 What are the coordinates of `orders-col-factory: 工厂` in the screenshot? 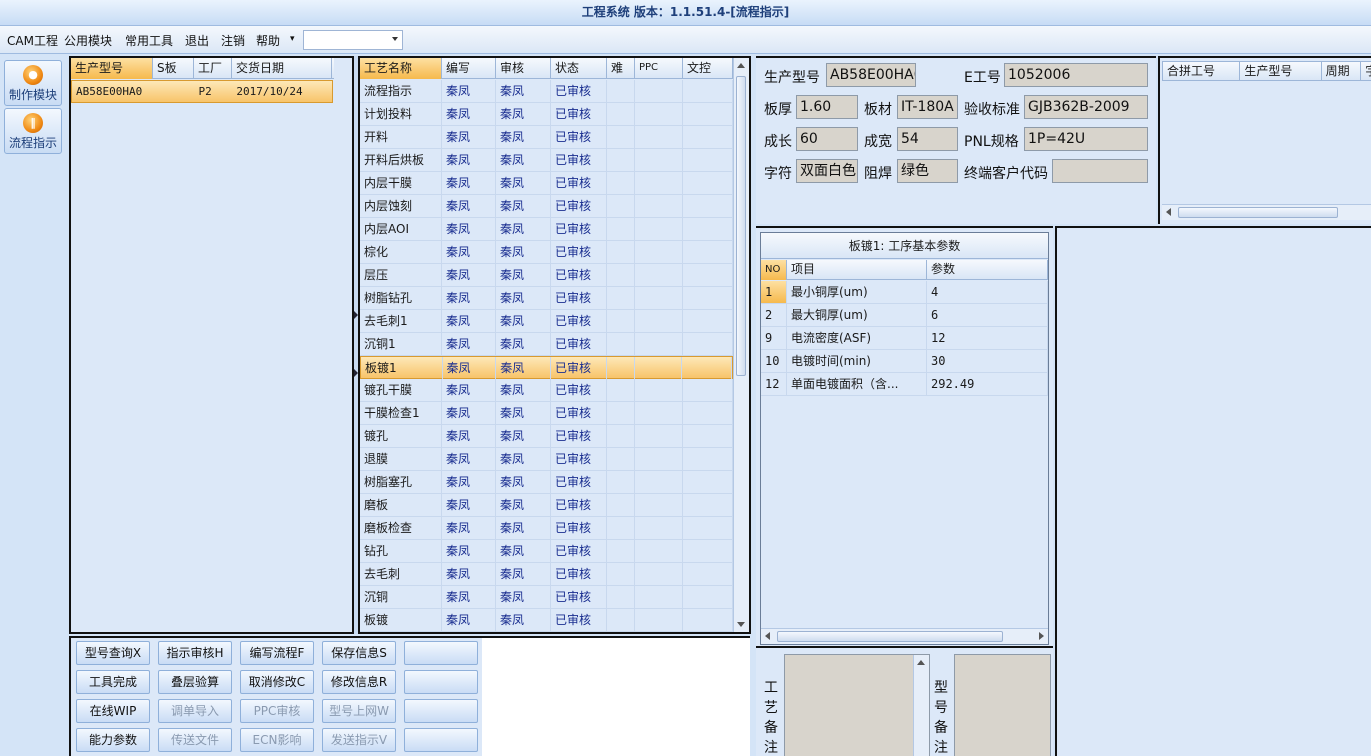 It's located at (213, 68).